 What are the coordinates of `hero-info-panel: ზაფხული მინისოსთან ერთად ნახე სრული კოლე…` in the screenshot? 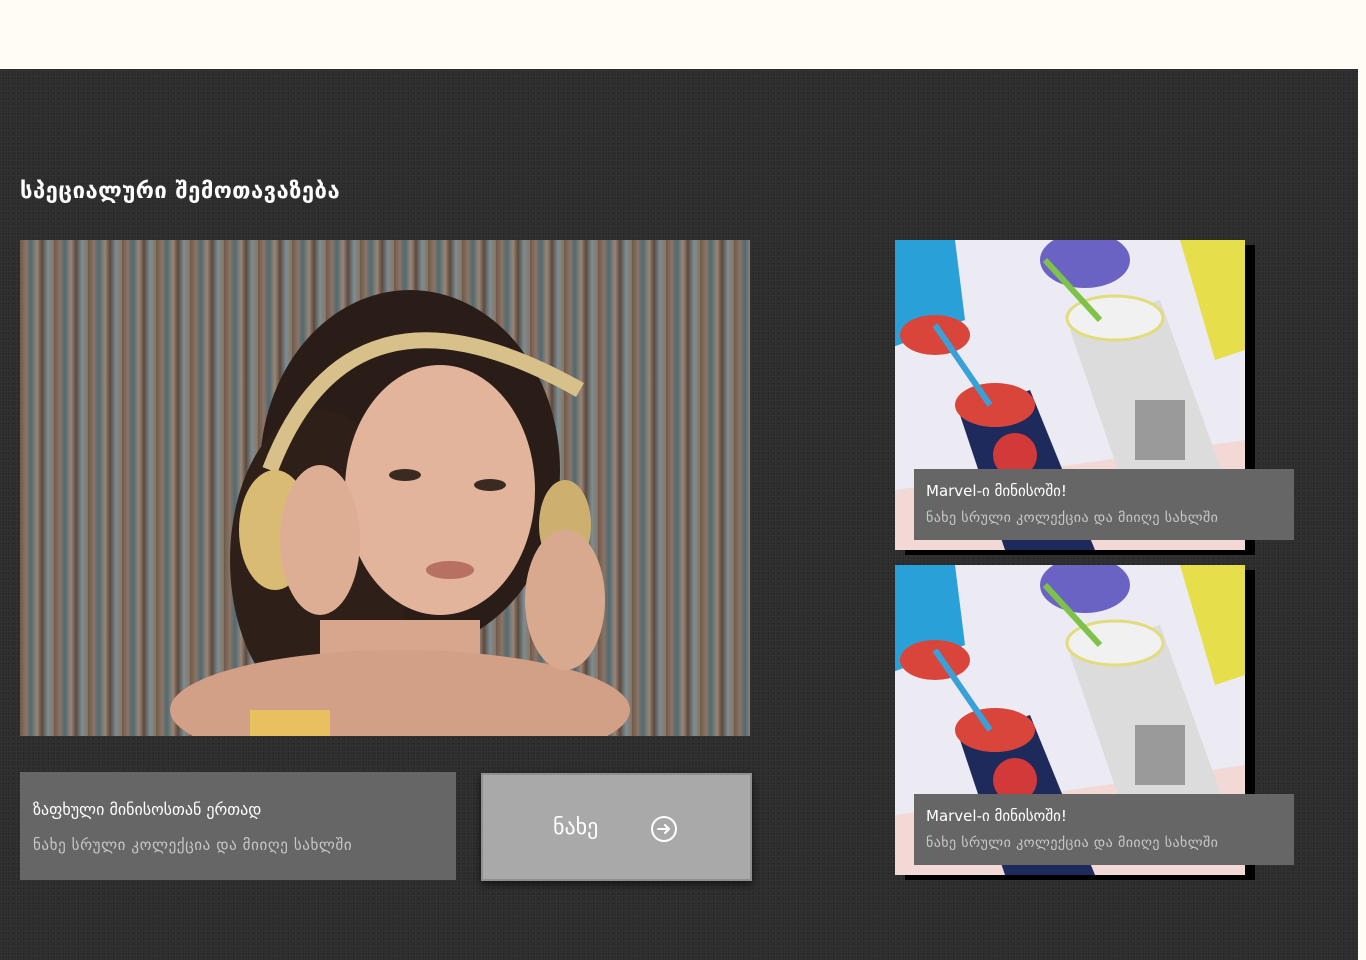 It's located at (238, 826).